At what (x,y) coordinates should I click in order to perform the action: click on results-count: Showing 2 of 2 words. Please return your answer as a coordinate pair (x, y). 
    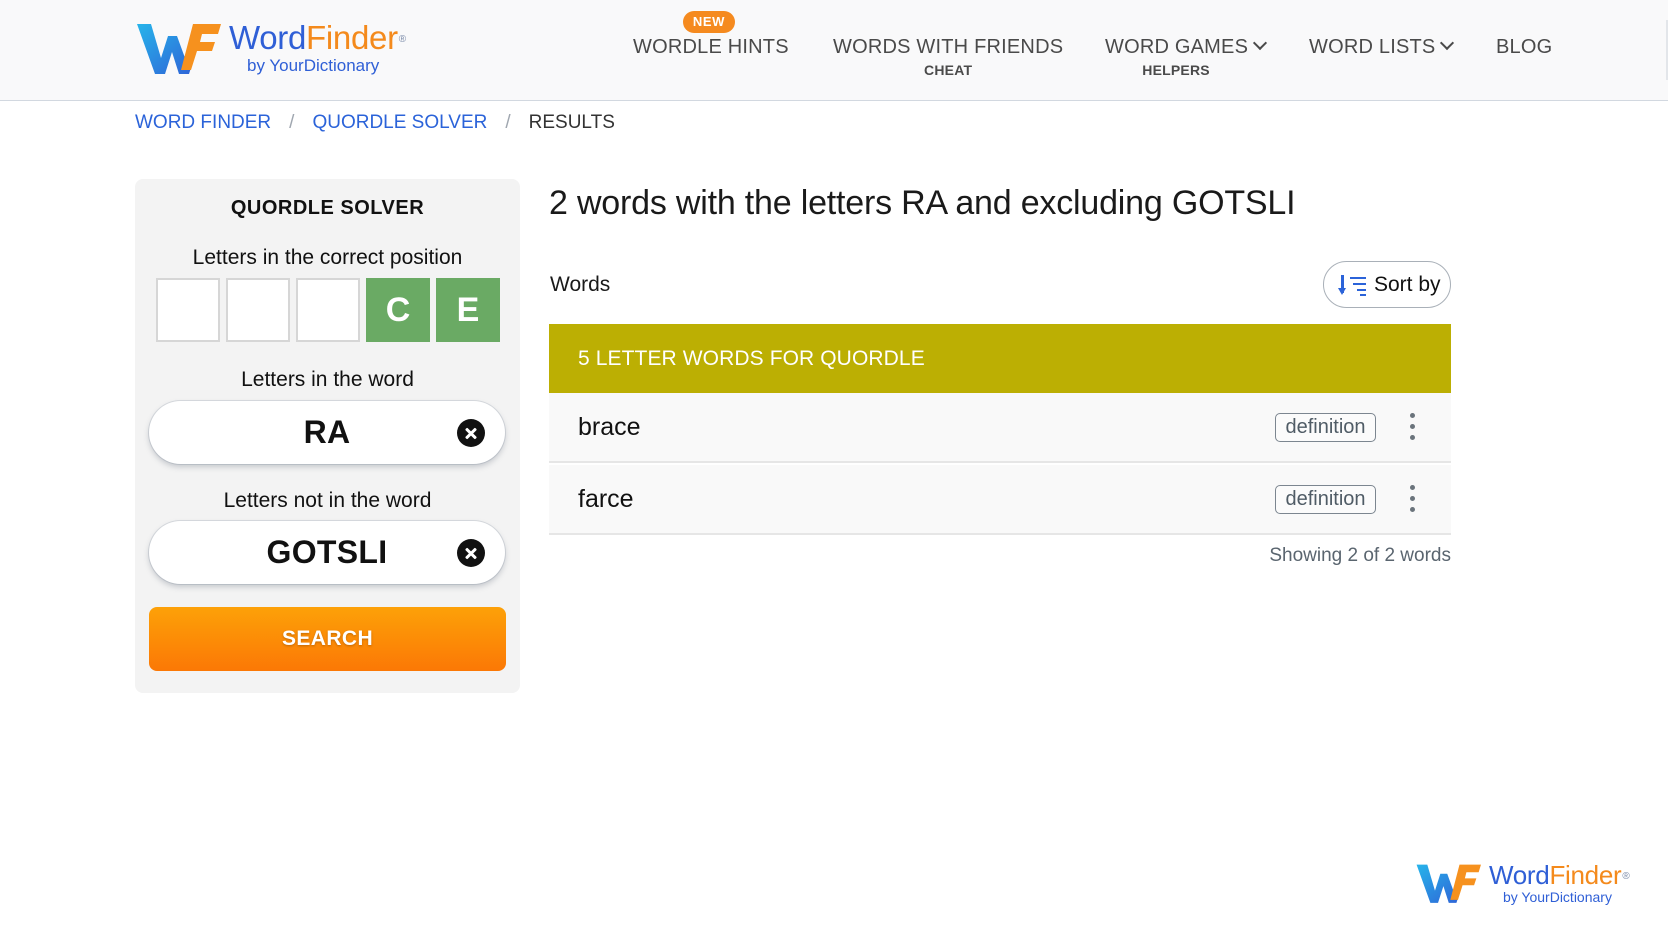
    Looking at the image, I should click on (1360, 555).